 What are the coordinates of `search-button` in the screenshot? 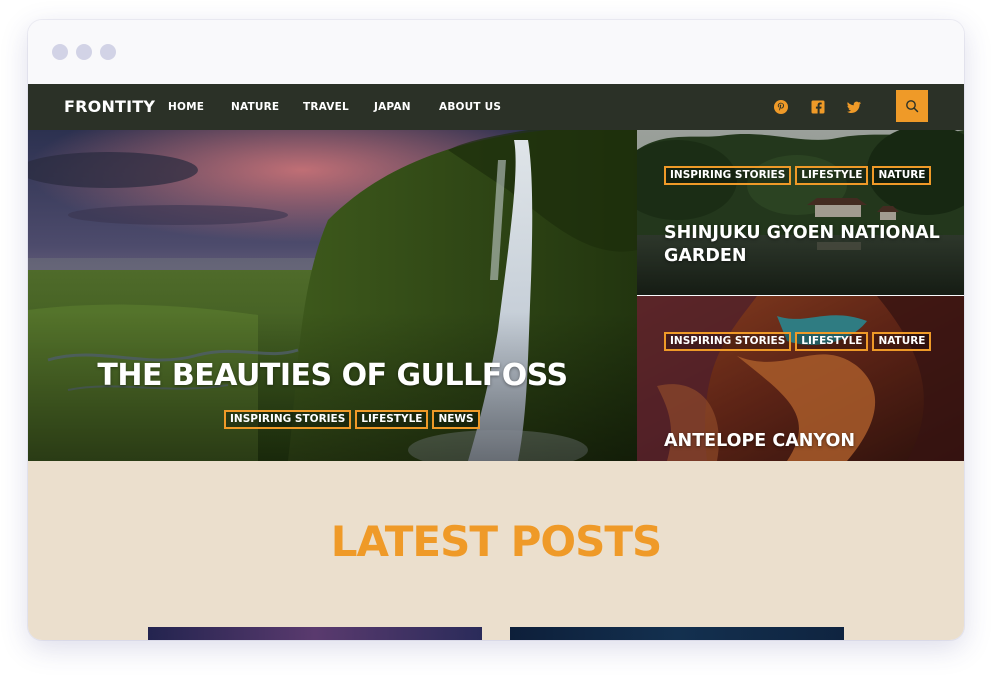 It's located at (912, 106).